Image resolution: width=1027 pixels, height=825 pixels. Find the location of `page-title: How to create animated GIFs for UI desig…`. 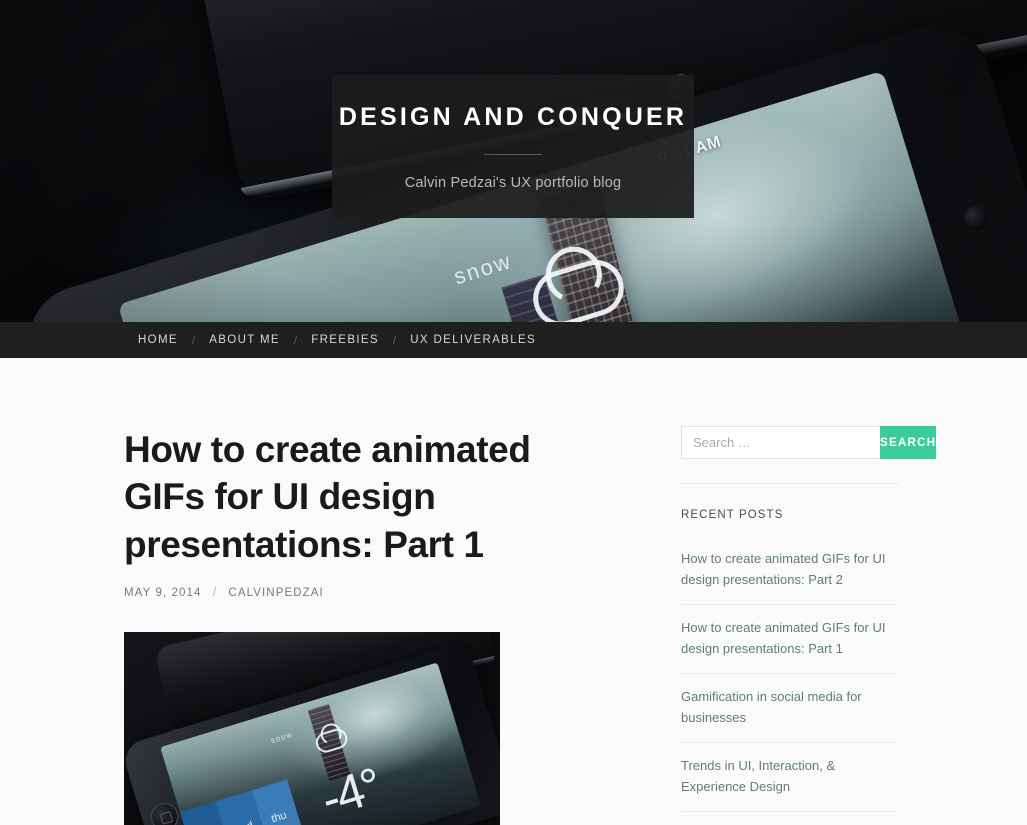

page-title: How to create animated GIFs for UI desig… is located at coordinates (327, 497).